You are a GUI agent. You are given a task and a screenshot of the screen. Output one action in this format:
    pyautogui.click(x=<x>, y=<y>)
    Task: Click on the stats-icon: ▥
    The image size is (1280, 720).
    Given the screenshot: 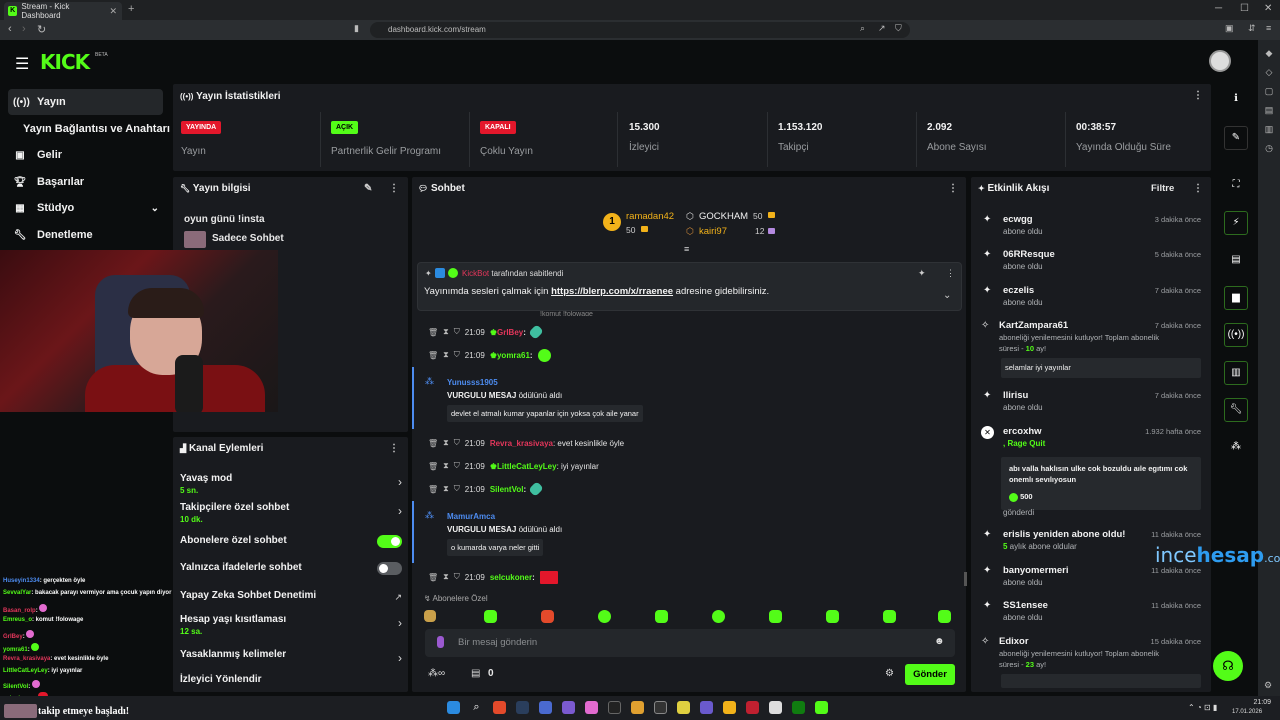 What is the action you would take?
    pyautogui.click(x=1236, y=373)
    